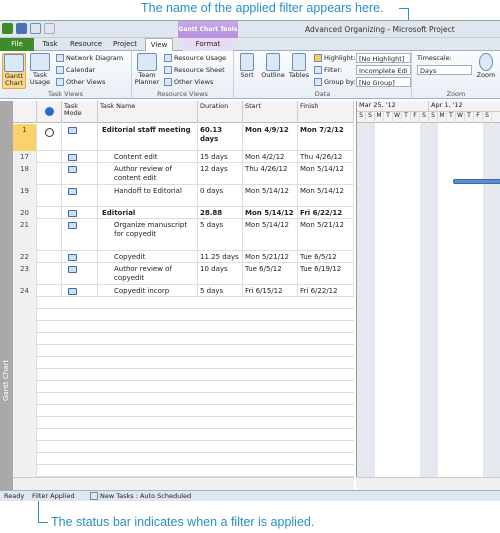  I want to click on tab-file: File, so click(17, 44).